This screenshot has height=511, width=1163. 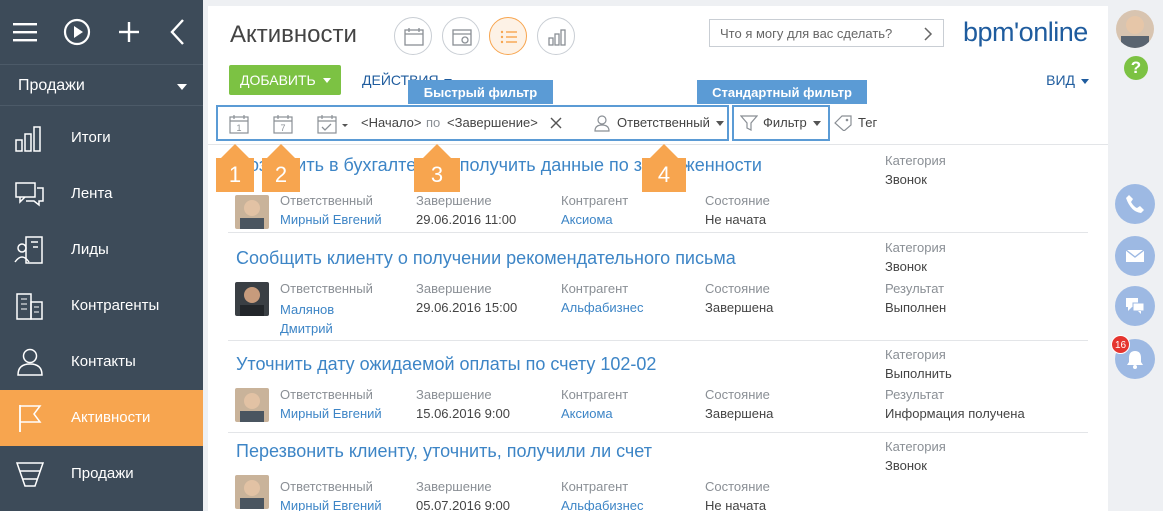 I want to click on contacts-icon, so click(x=30, y=362).